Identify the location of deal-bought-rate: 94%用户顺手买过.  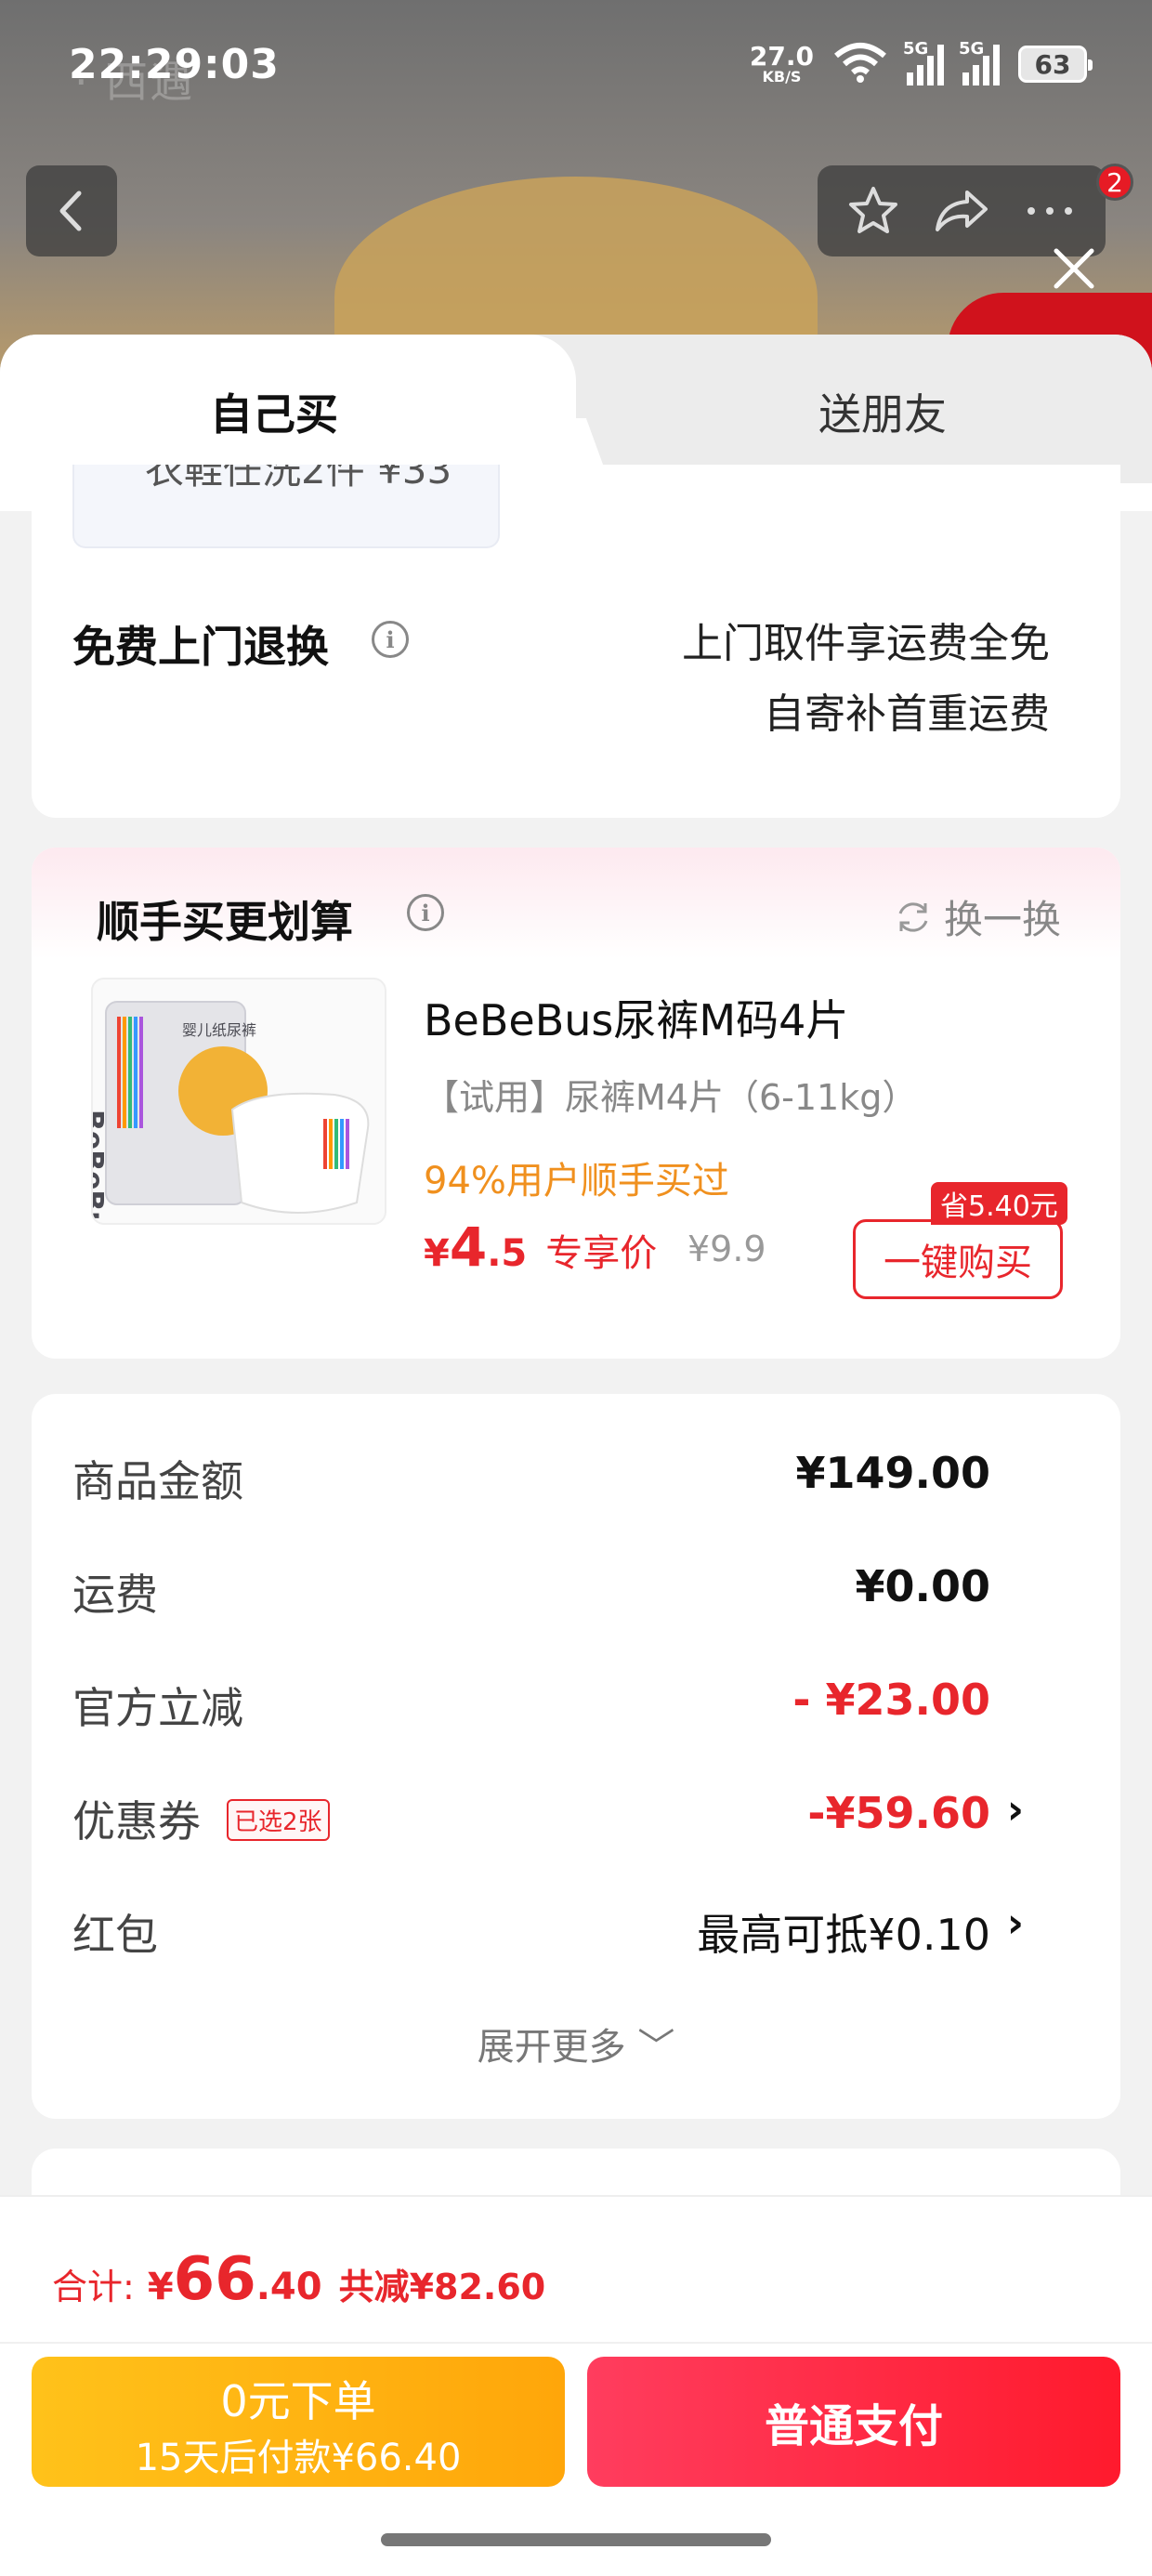
(576, 1181).